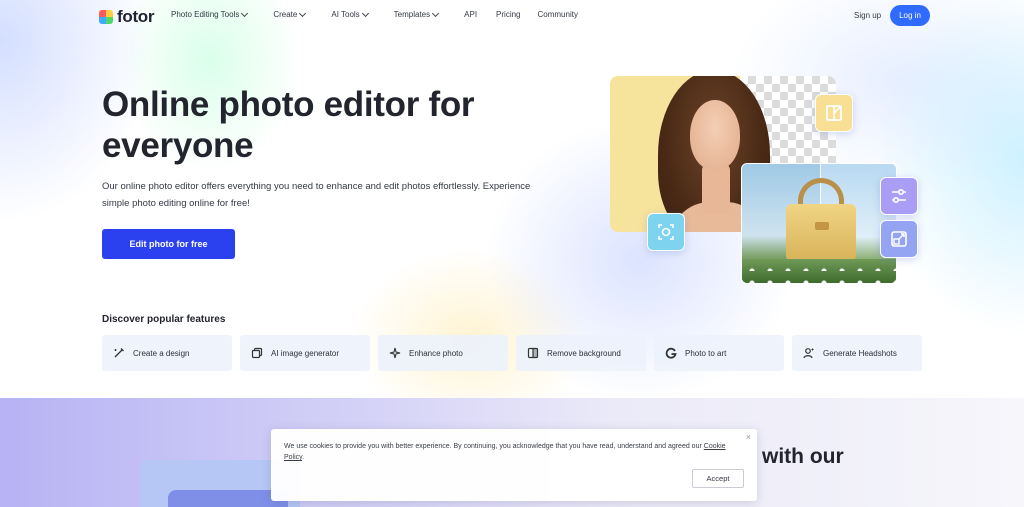  Describe the element at coordinates (867, 15) in the screenshot. I see `sign-up-link: Sign up` at that location.